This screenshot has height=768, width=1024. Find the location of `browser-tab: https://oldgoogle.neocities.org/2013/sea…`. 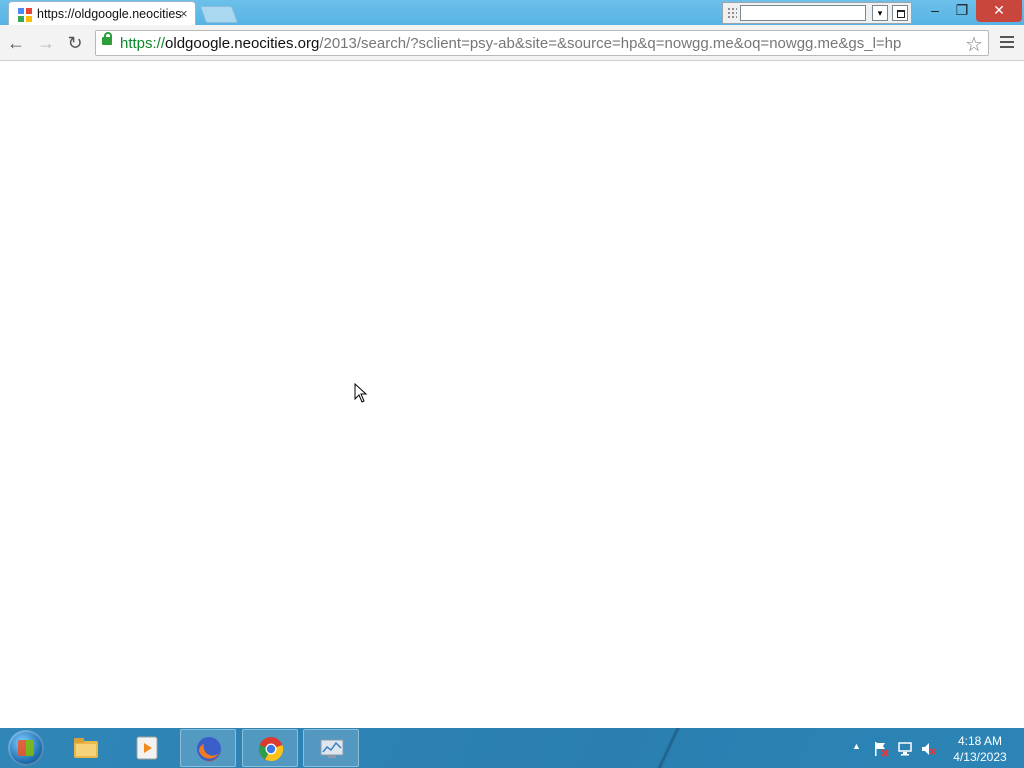

browser-tab: https://oldgoogle.neocities.org/2013/sea… is located at coordinates (102, 13).